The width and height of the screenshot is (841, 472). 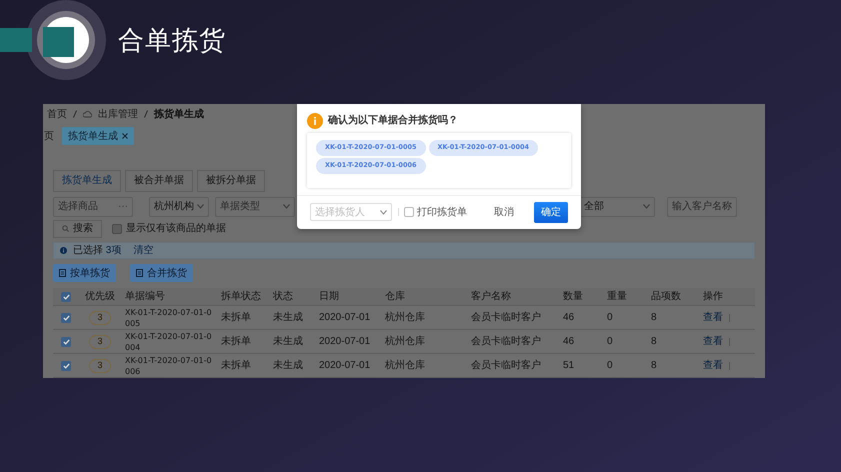 I want to click on column-header: 仓库, so click(x=395, y=297).